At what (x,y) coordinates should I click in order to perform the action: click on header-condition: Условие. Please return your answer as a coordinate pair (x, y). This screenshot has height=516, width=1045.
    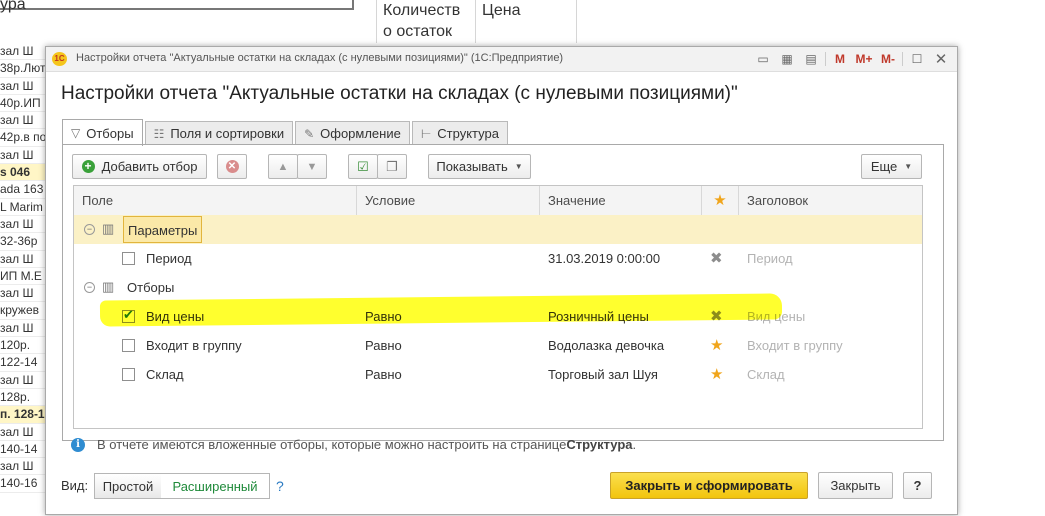
    Looking at the image, I should click on (448, 200).